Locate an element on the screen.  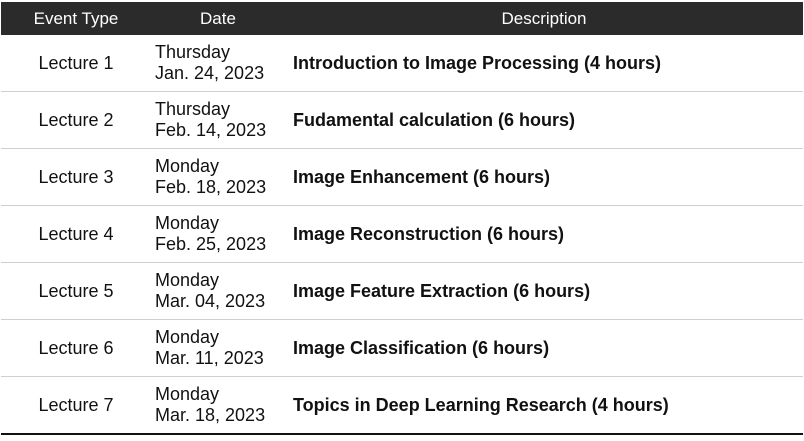
date-cell: Monday Feb. 18, 2023 is located at coordinates (218, 177).